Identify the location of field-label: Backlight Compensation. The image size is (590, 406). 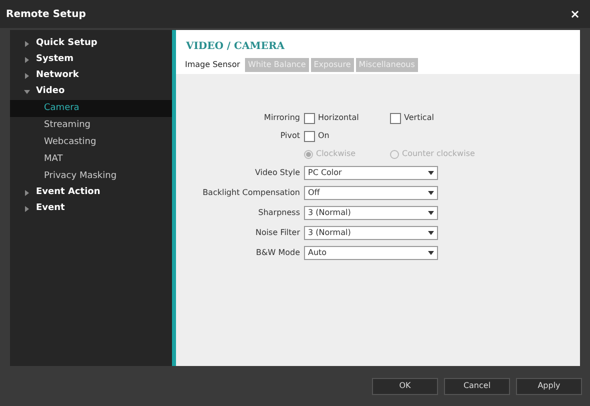
(251, 193).